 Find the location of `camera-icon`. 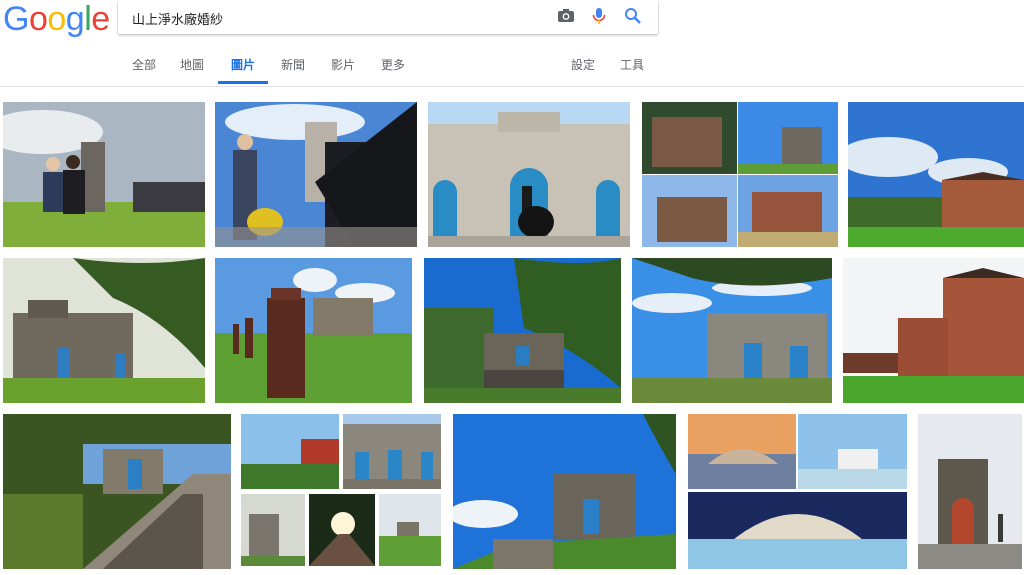

camera-icon is located at coordinates (566, 16).